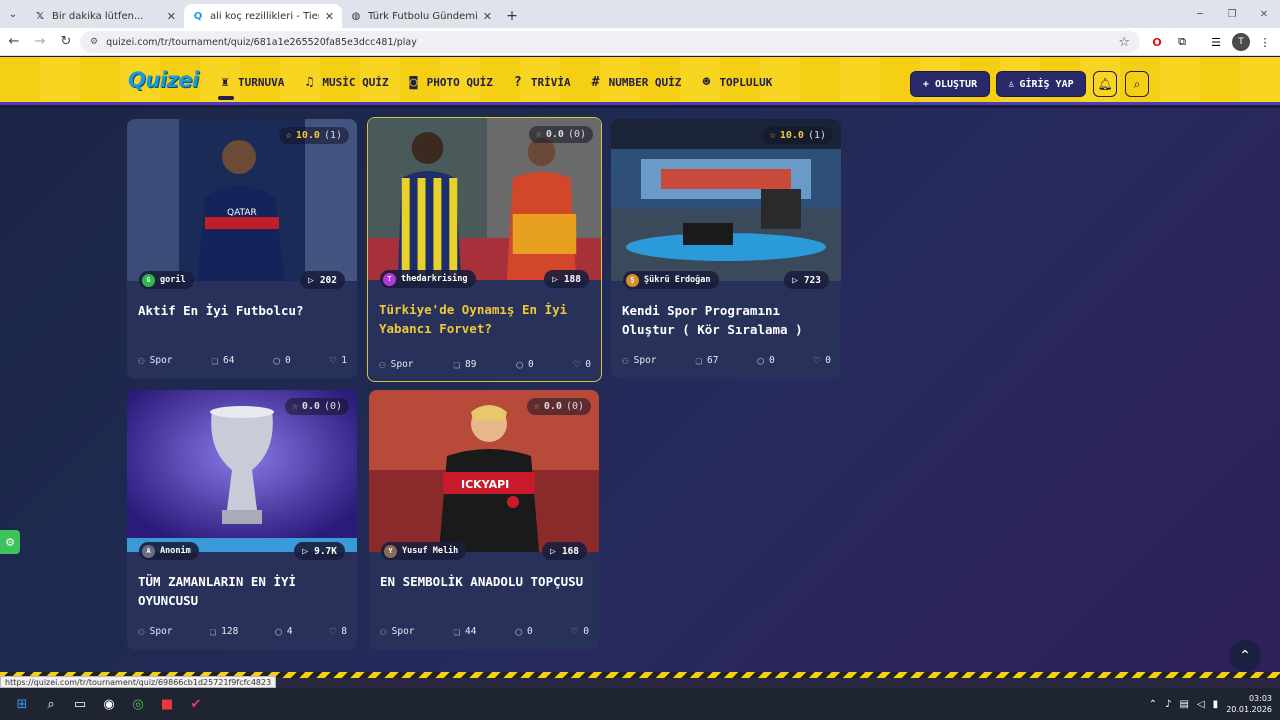  Describe the element at coordinates (338, 360) in the screenshot. I see `like-count: ♡ 1` at that location.